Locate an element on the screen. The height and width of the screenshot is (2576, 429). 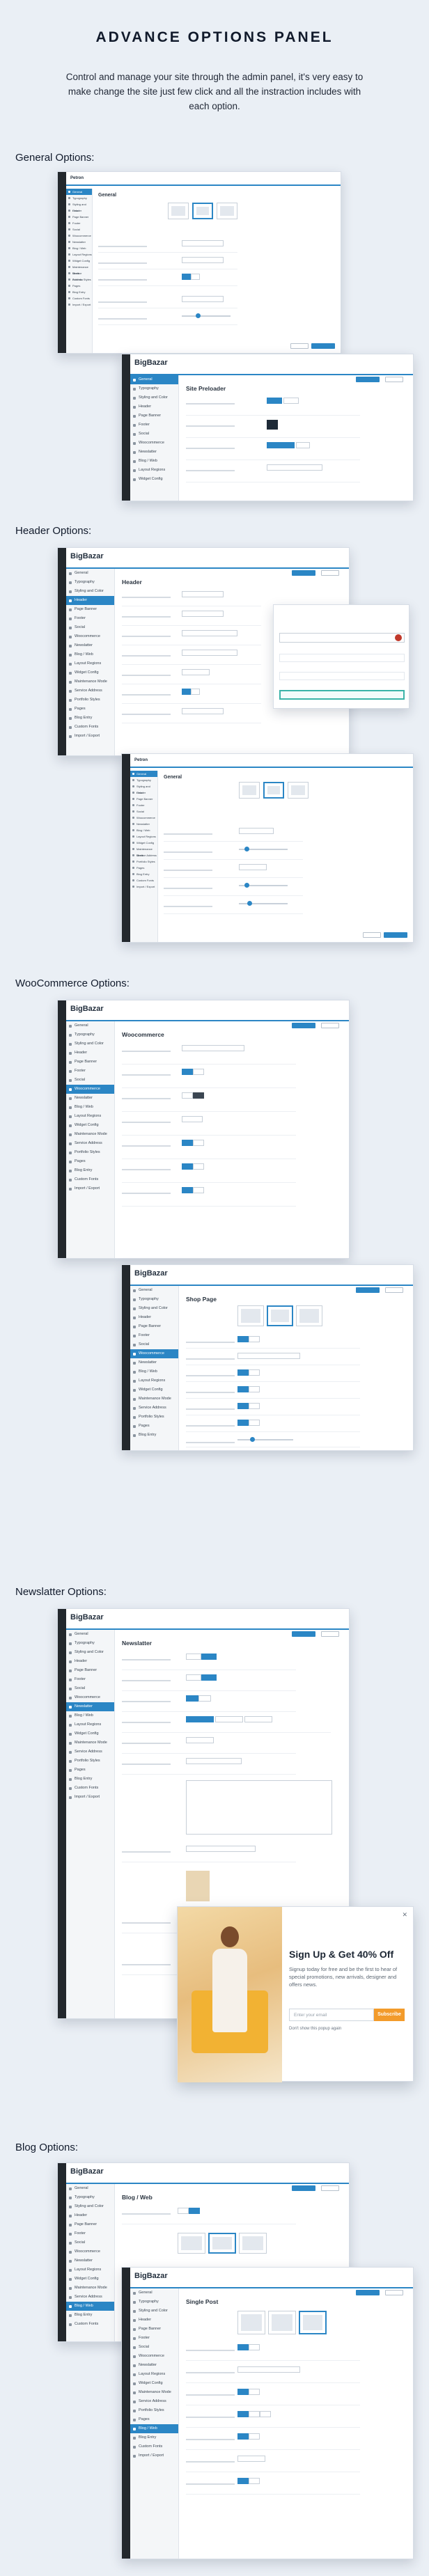
sidebar-item-footer: Footer is located at coordinates (154, 425).